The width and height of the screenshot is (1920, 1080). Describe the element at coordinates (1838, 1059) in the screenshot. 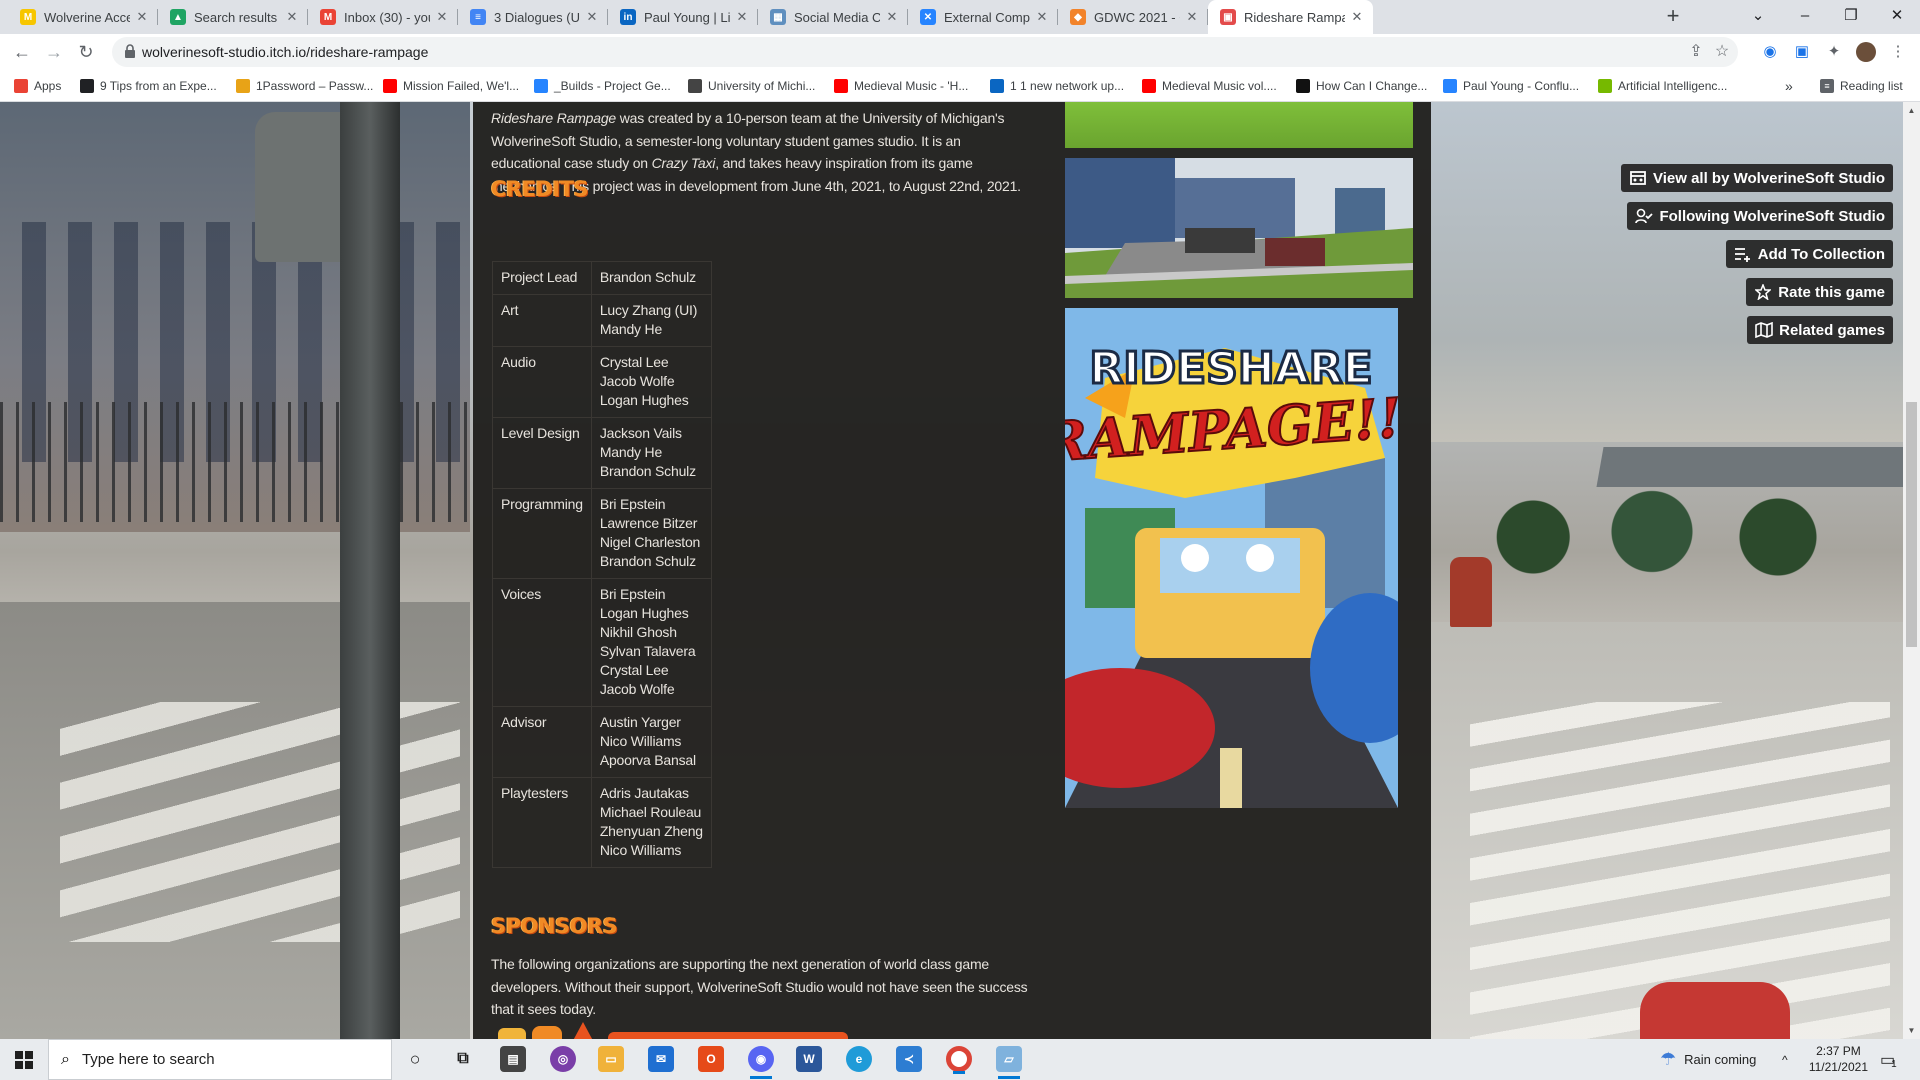

I see `clock: 2:37 PM 11/21/2021` at that location.